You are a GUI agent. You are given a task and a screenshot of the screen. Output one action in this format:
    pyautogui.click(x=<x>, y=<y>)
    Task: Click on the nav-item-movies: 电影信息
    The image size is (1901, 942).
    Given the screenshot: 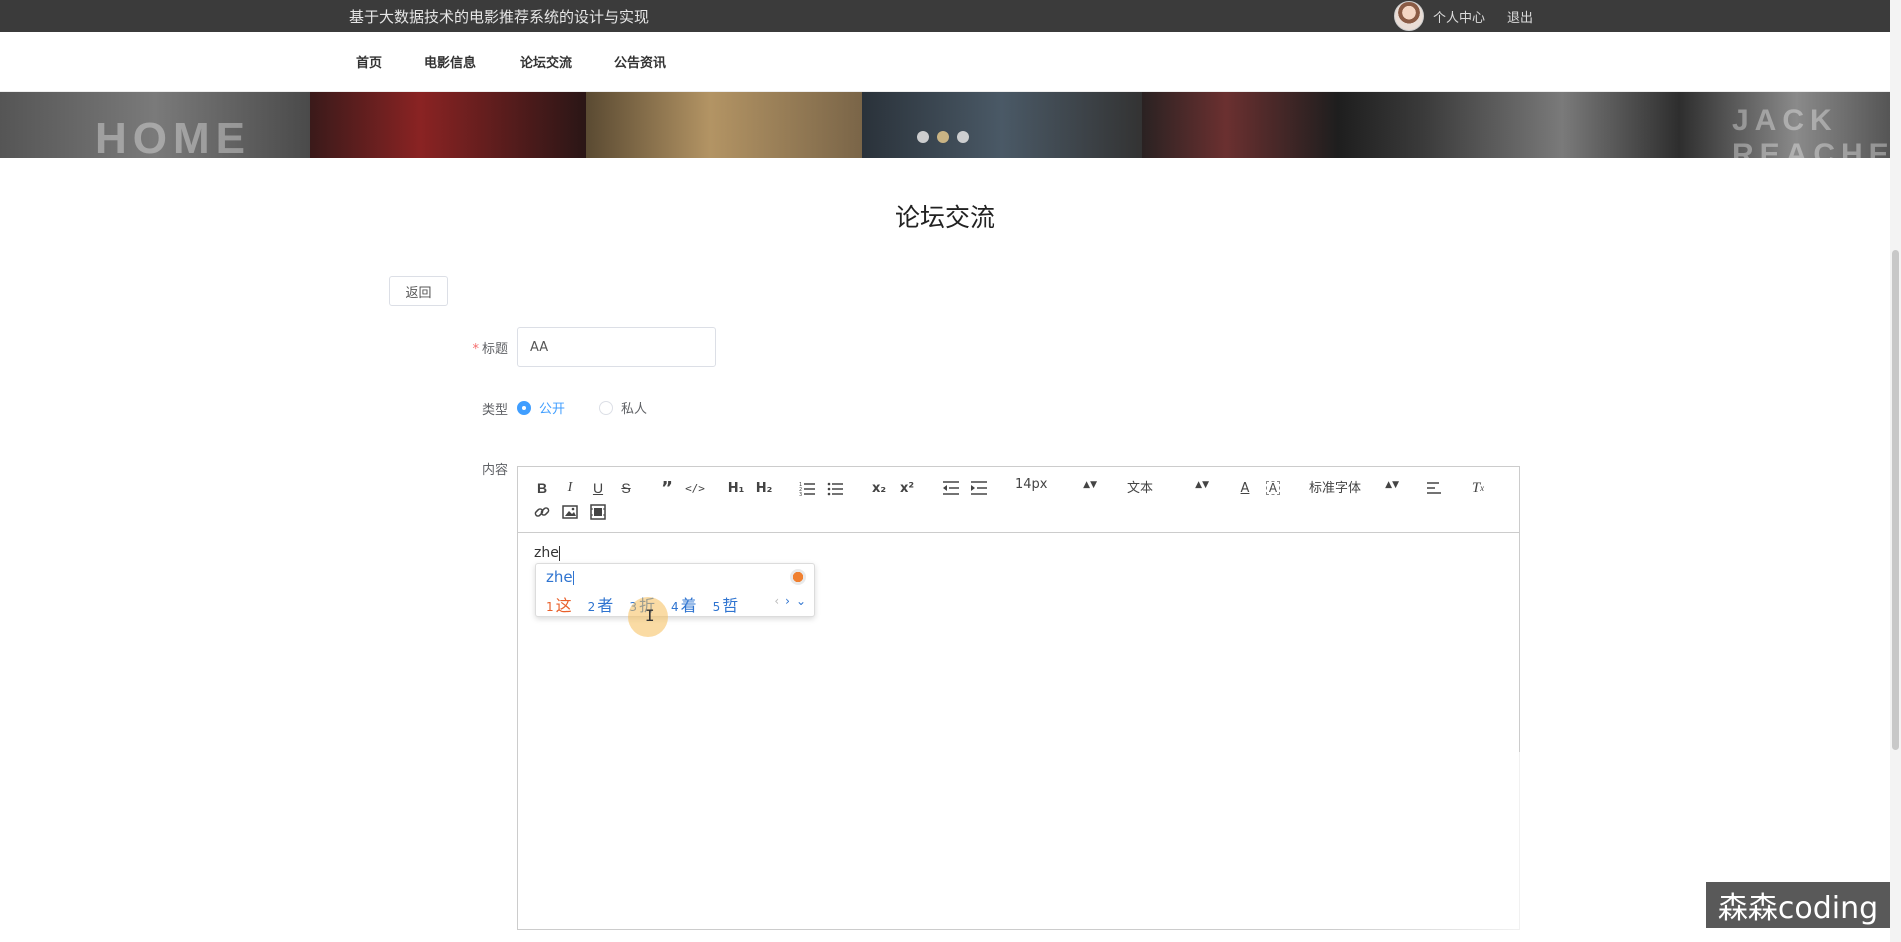 What is the action you would take?
    pyautogui.click(x=450, y=61)
    